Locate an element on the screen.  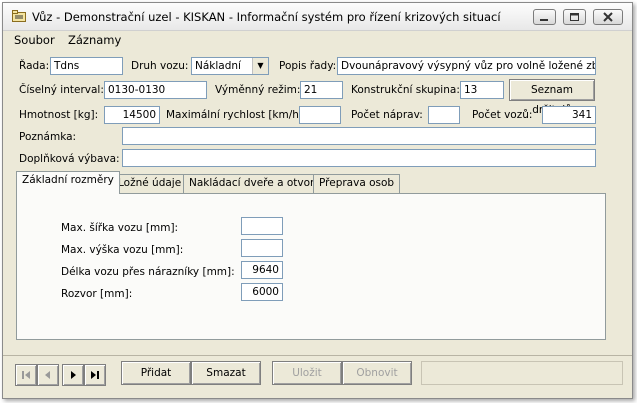
last-record-icon is located at coordinates (95, 375).